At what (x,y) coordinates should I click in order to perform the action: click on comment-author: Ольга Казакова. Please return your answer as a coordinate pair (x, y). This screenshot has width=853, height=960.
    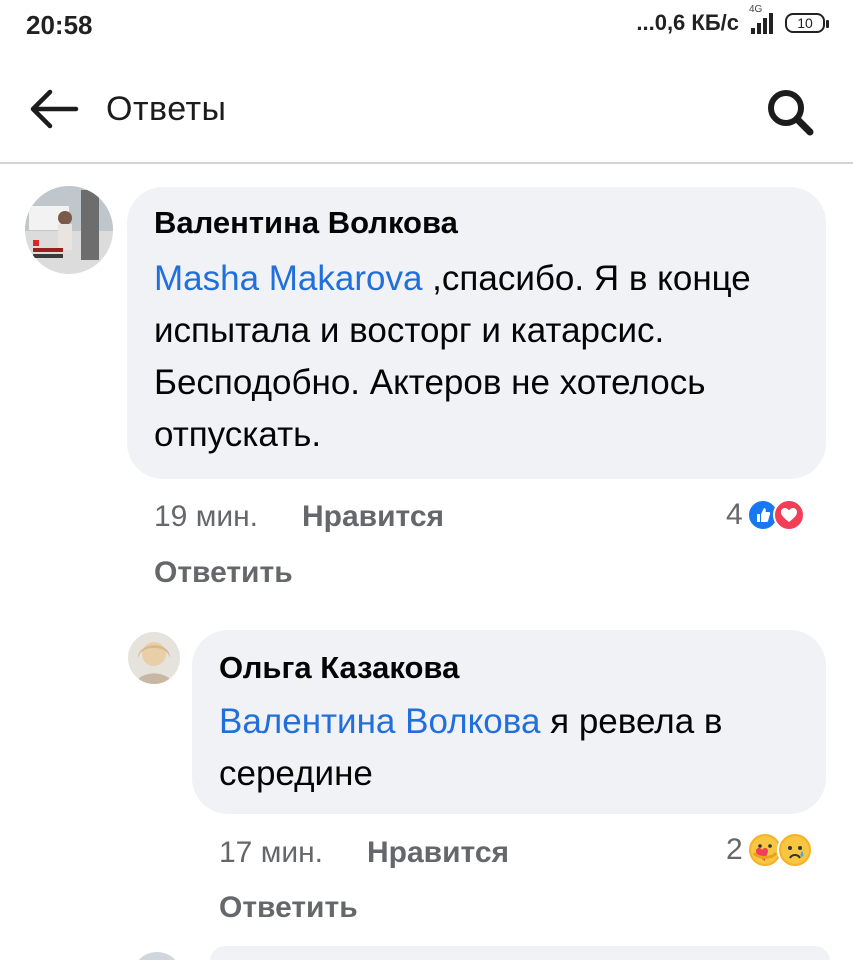
    Looking at the image, I should click on (509, 668).